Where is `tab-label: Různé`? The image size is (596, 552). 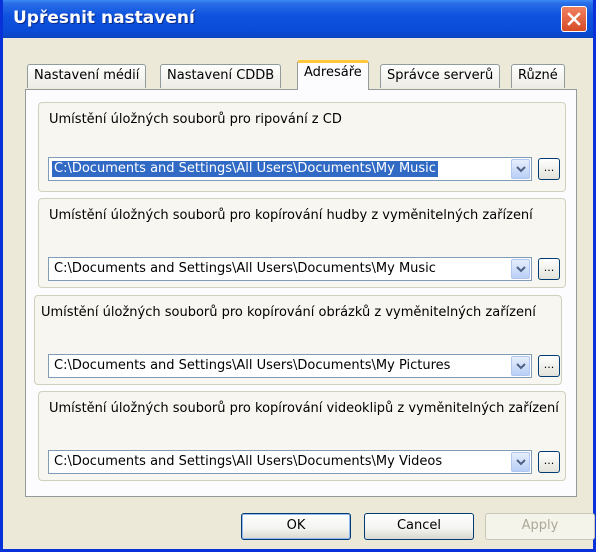 tab-label: Různé is located at coordinates (538, 75).